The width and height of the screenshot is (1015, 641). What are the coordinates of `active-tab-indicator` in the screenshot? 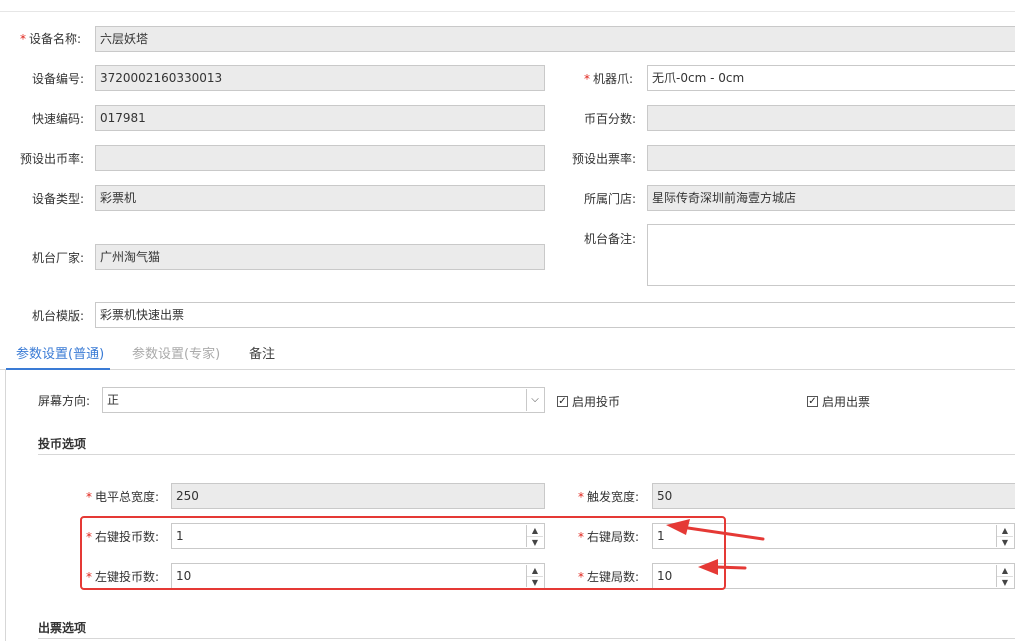 It's located at (58, 369).